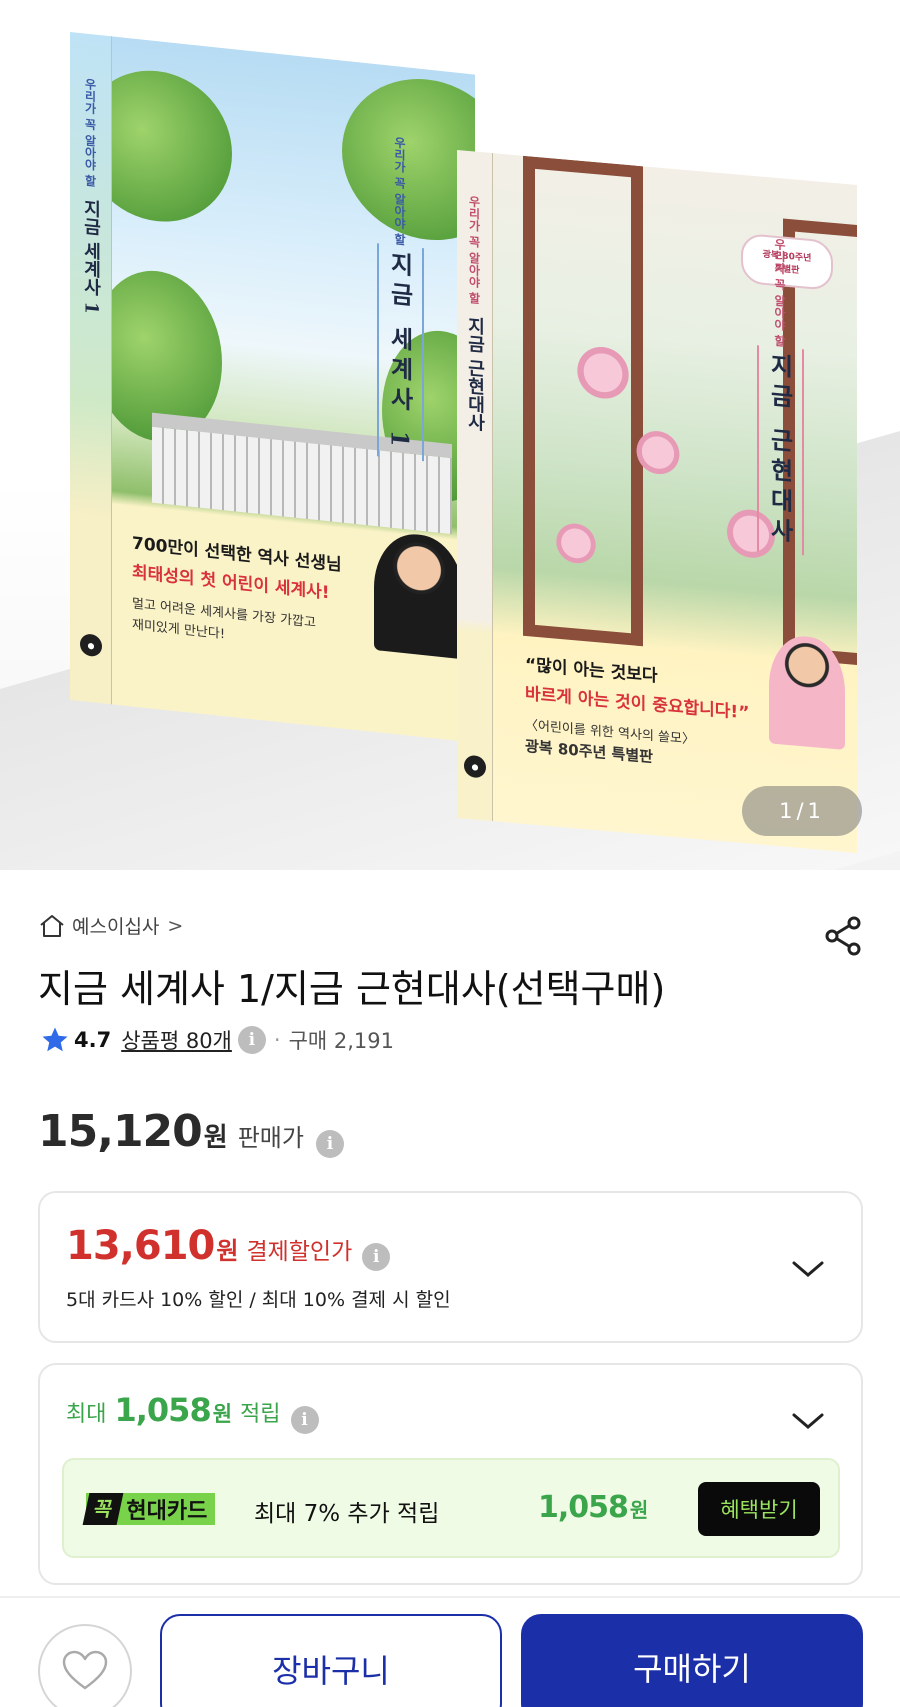 This screenshot has width=900, height=1707. I want to click on breadcrumb: 예스이십사 >, so click(110, 925).